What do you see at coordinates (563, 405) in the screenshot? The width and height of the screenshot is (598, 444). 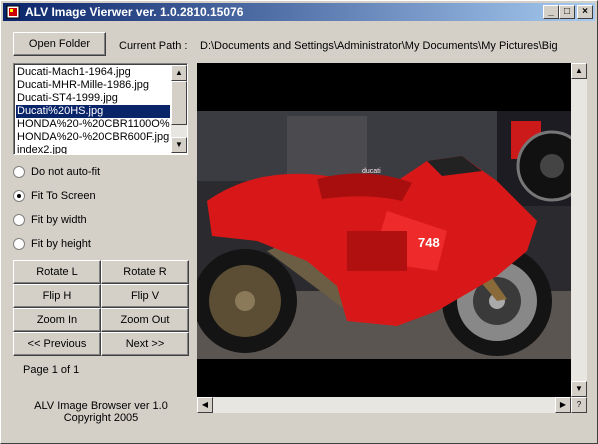 I see `scroll-right-icon: ▶` at bounding box center [563, 405].